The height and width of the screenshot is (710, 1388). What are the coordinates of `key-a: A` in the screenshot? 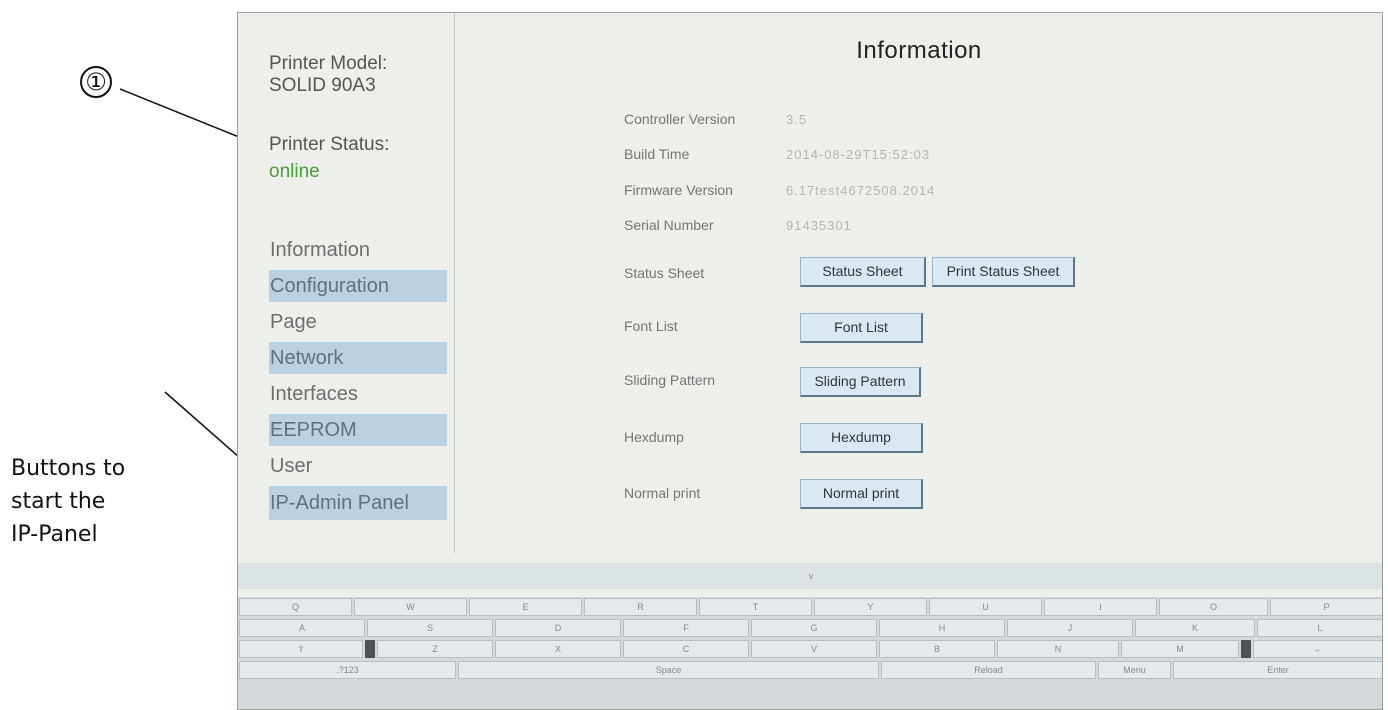 It's located at (302, 628).